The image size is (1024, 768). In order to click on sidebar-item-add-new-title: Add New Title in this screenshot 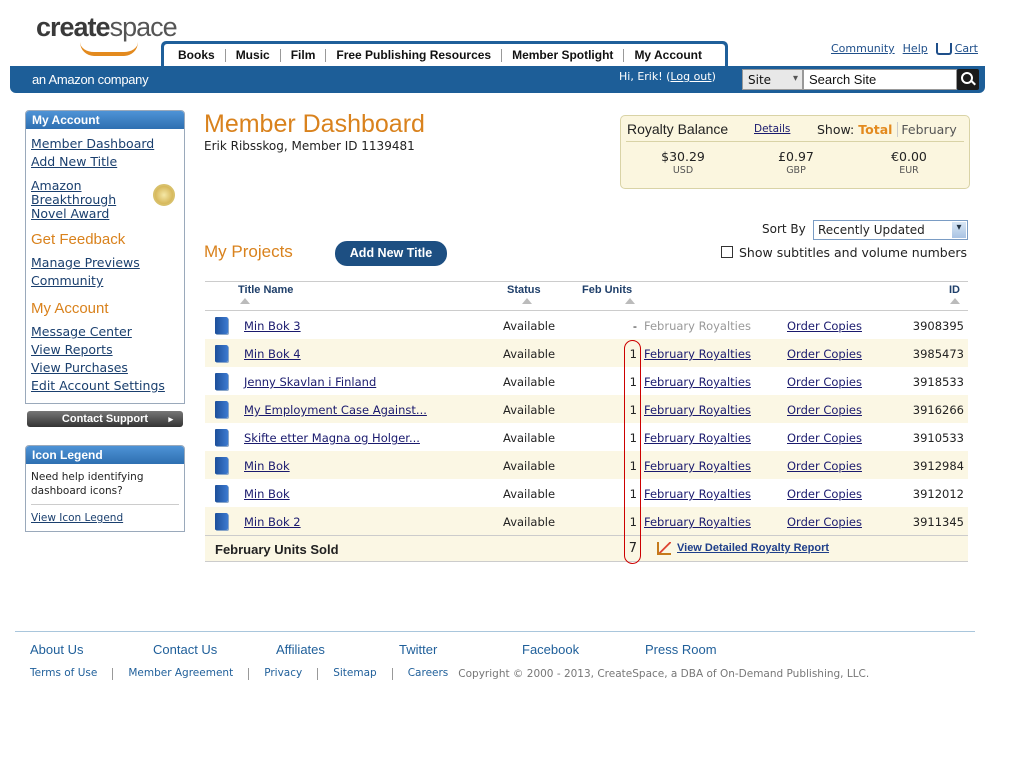, I will do `click(105, 162)`.